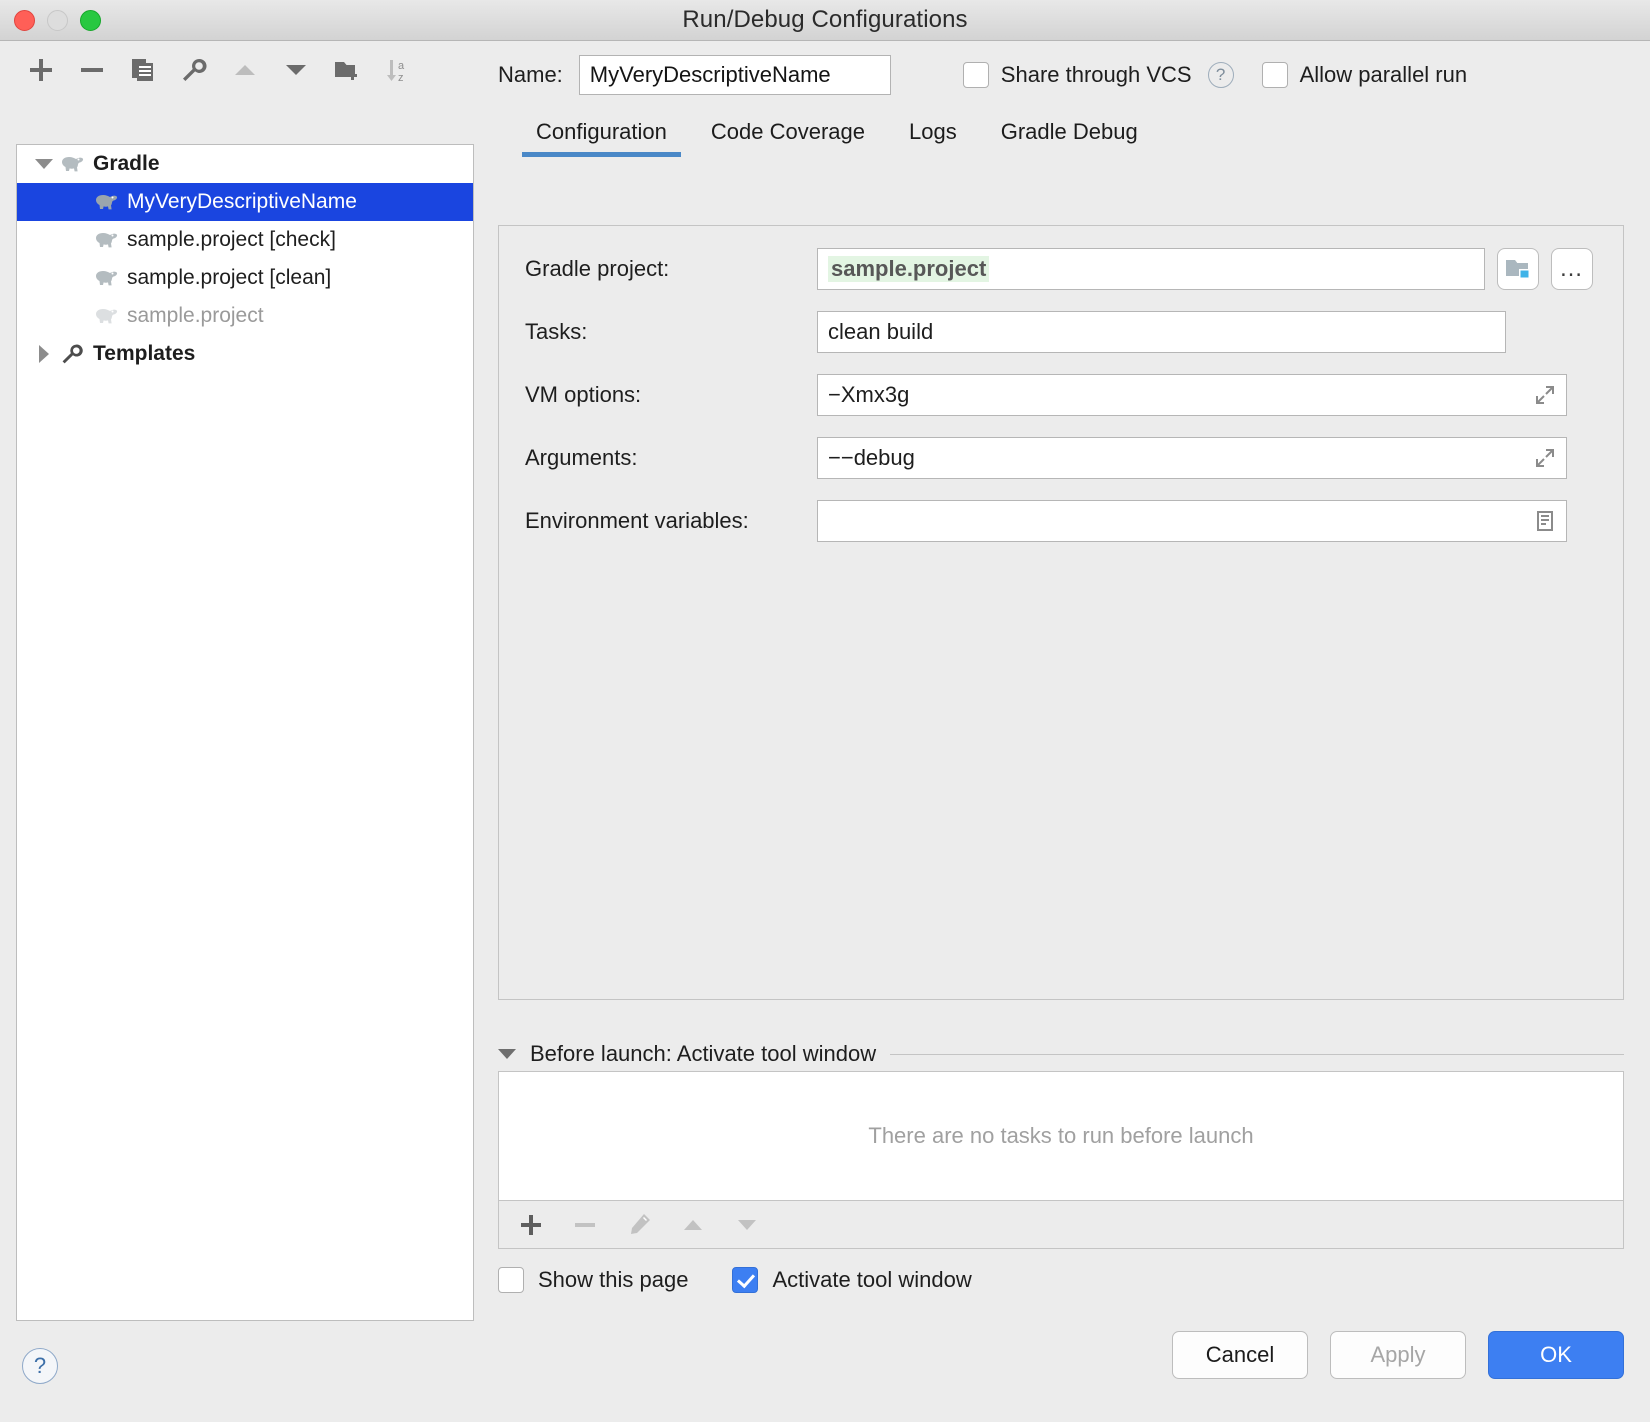 The width and height of the screenshot is (1650, 1422). What do you see at coordinates (92, 70) in the screenshot?
I see `remove-configuration-button` at bounding box center [92, 70].